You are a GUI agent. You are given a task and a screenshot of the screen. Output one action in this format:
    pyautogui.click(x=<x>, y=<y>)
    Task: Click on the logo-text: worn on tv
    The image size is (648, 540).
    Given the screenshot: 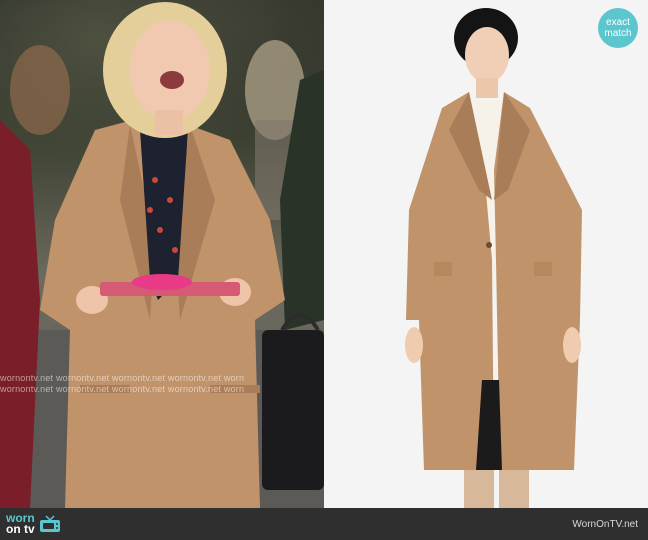 What is the action you would take?
    pyautogui.click(x=20, y=524)
    